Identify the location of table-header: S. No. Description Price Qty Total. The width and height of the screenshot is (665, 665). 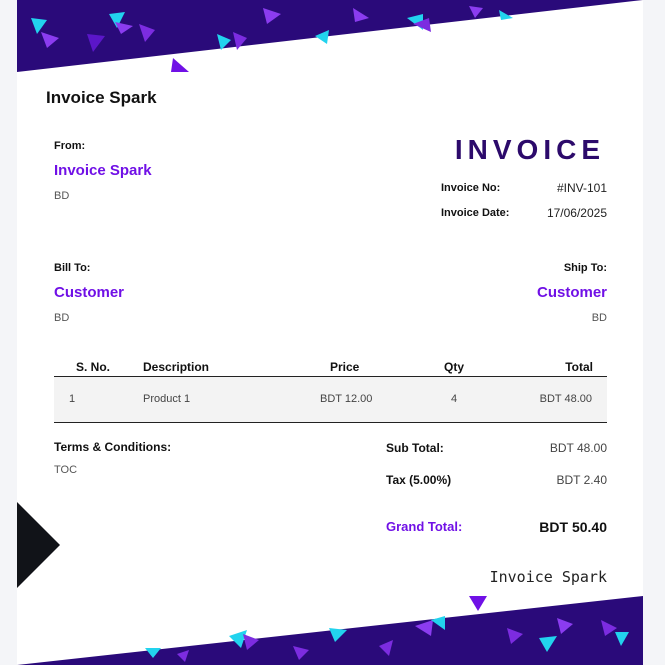
(330, 366).